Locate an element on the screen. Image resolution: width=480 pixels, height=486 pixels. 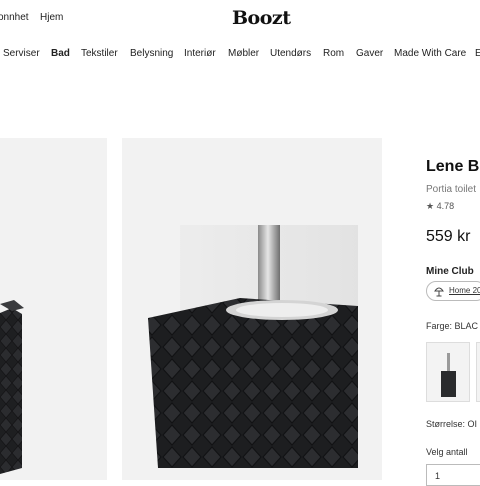
toilet-brush-thumb is located at coordinates (448, 375).